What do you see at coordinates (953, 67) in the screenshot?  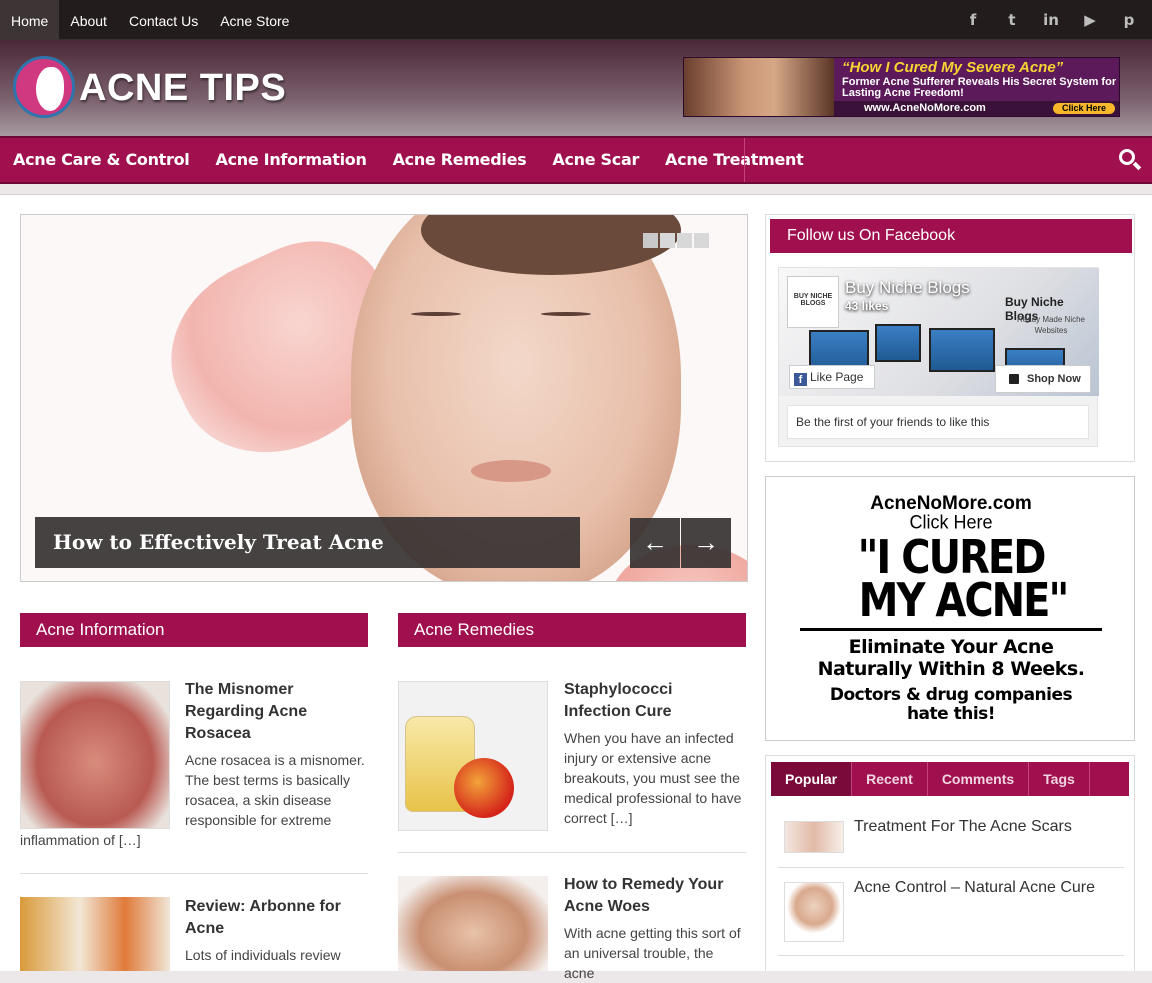 I see `ad-headline: “How I Cured My Severe Acne”` at bounding box center [953, 67].